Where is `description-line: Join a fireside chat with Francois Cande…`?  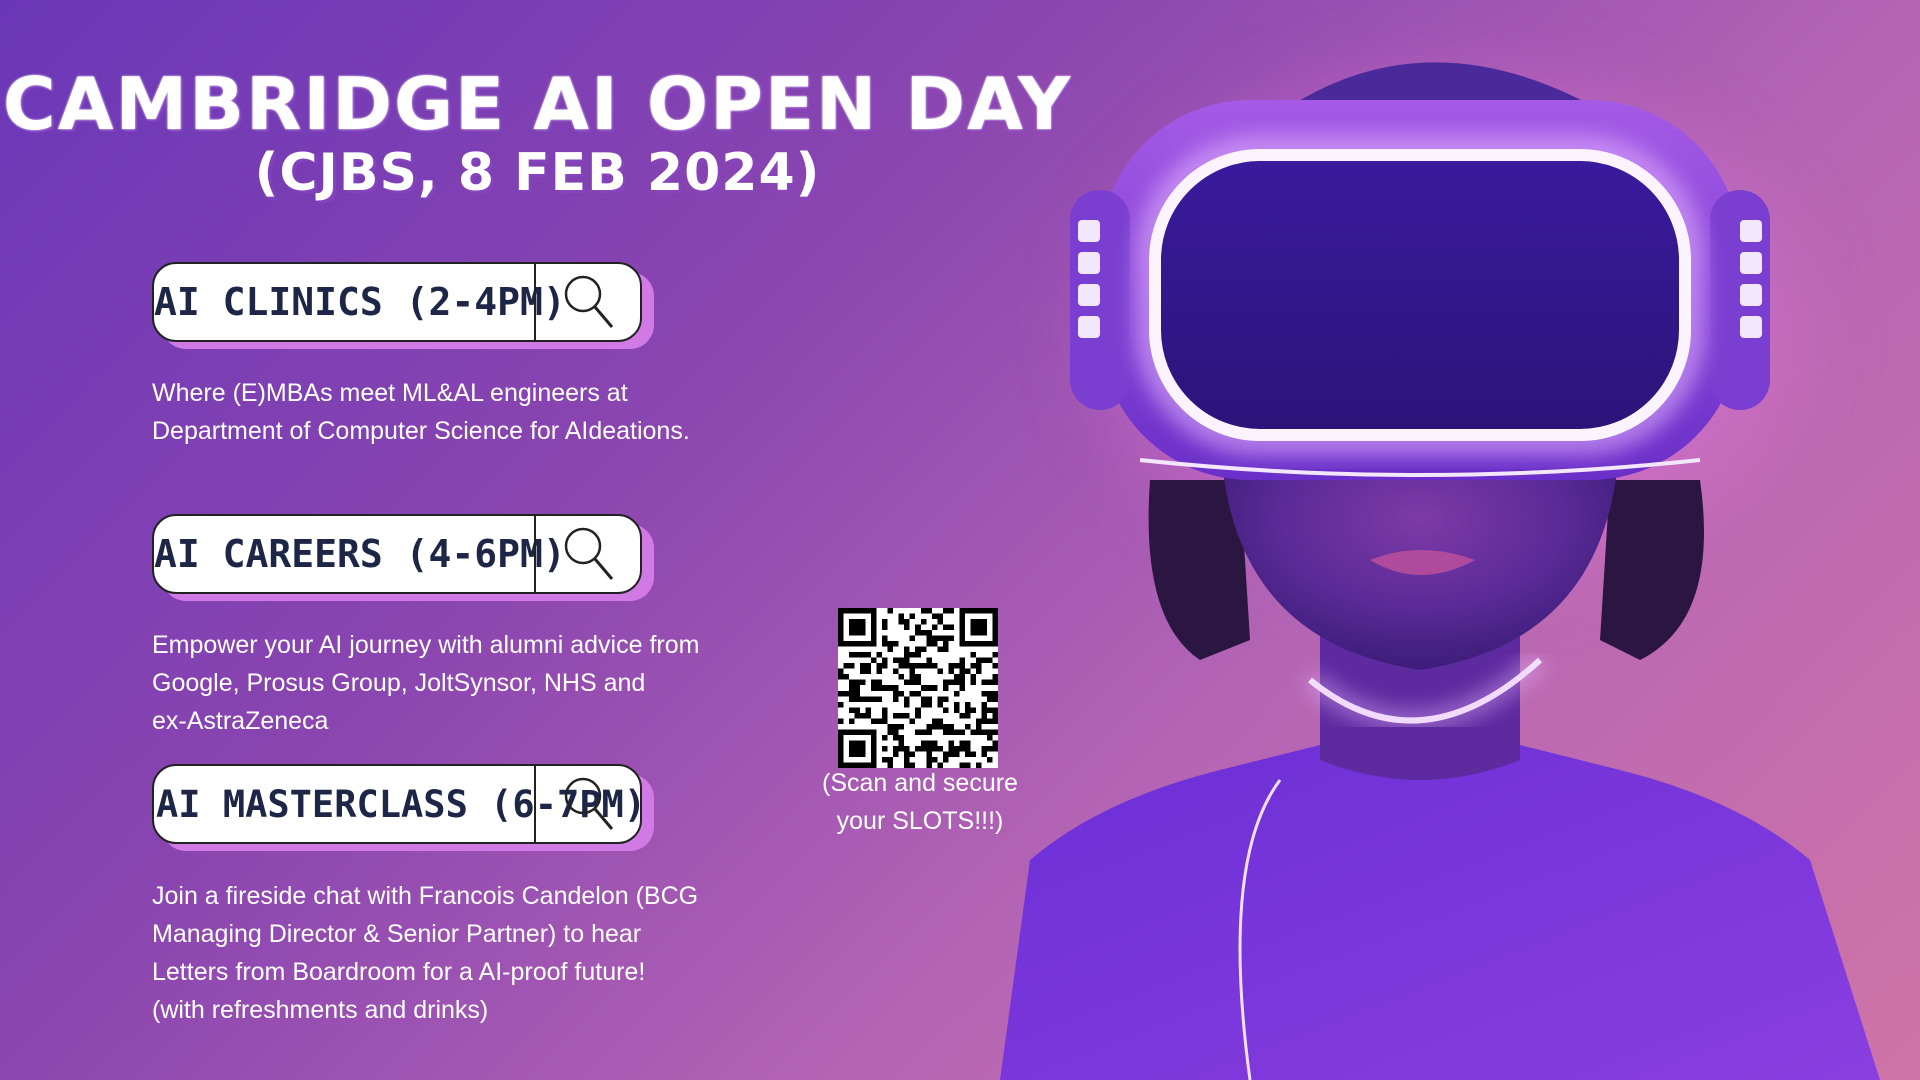 description-line: Join a fireside chat with Francois Cande… is located at coordinates (425, 896).